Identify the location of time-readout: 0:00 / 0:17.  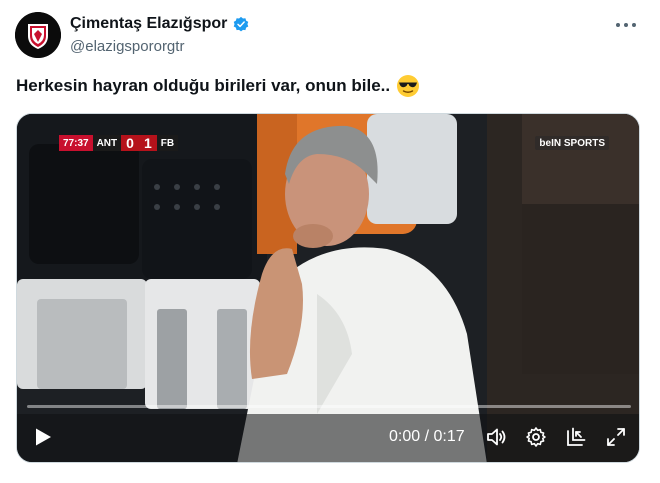
(427, 437).